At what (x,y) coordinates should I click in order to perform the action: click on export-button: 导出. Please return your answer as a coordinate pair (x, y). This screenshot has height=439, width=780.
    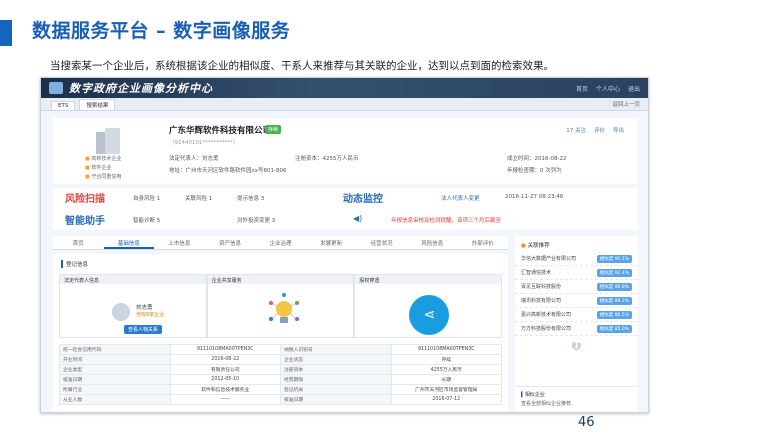
    Looking at the image, I should click on (618, 130).